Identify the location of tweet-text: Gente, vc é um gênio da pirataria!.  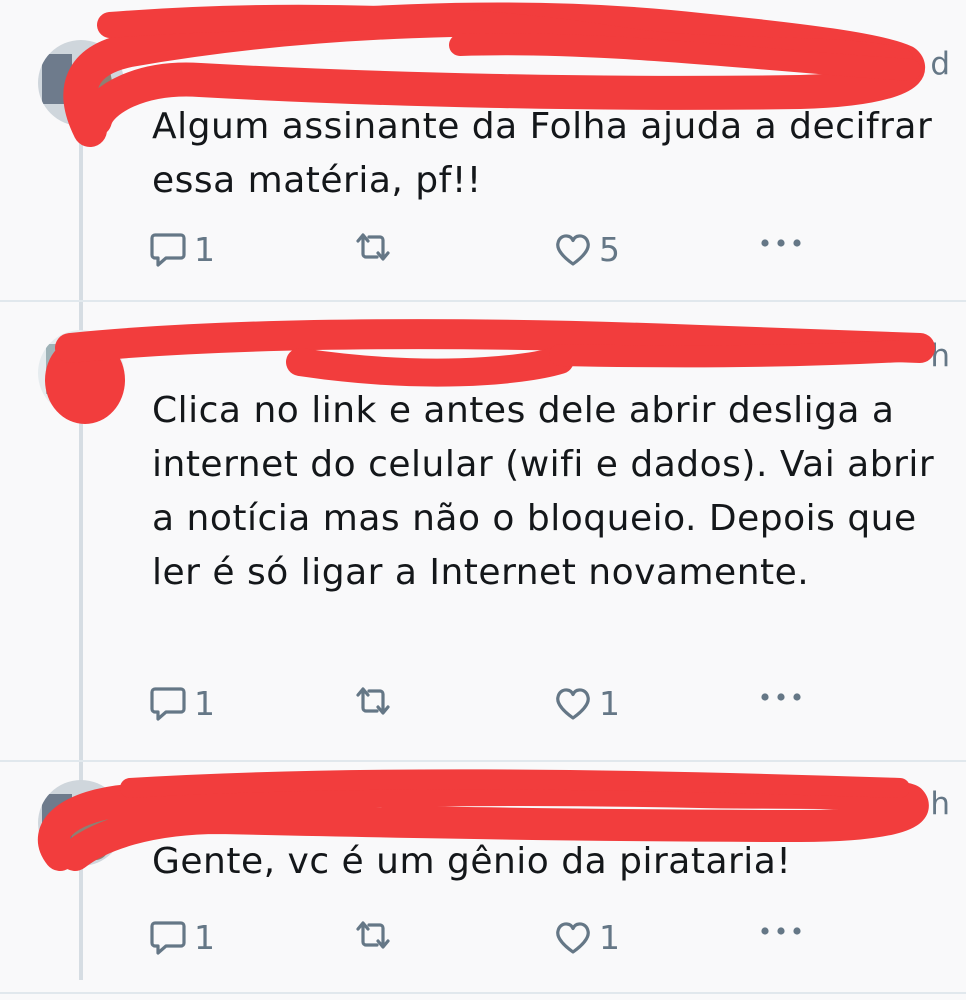
(472, 861).